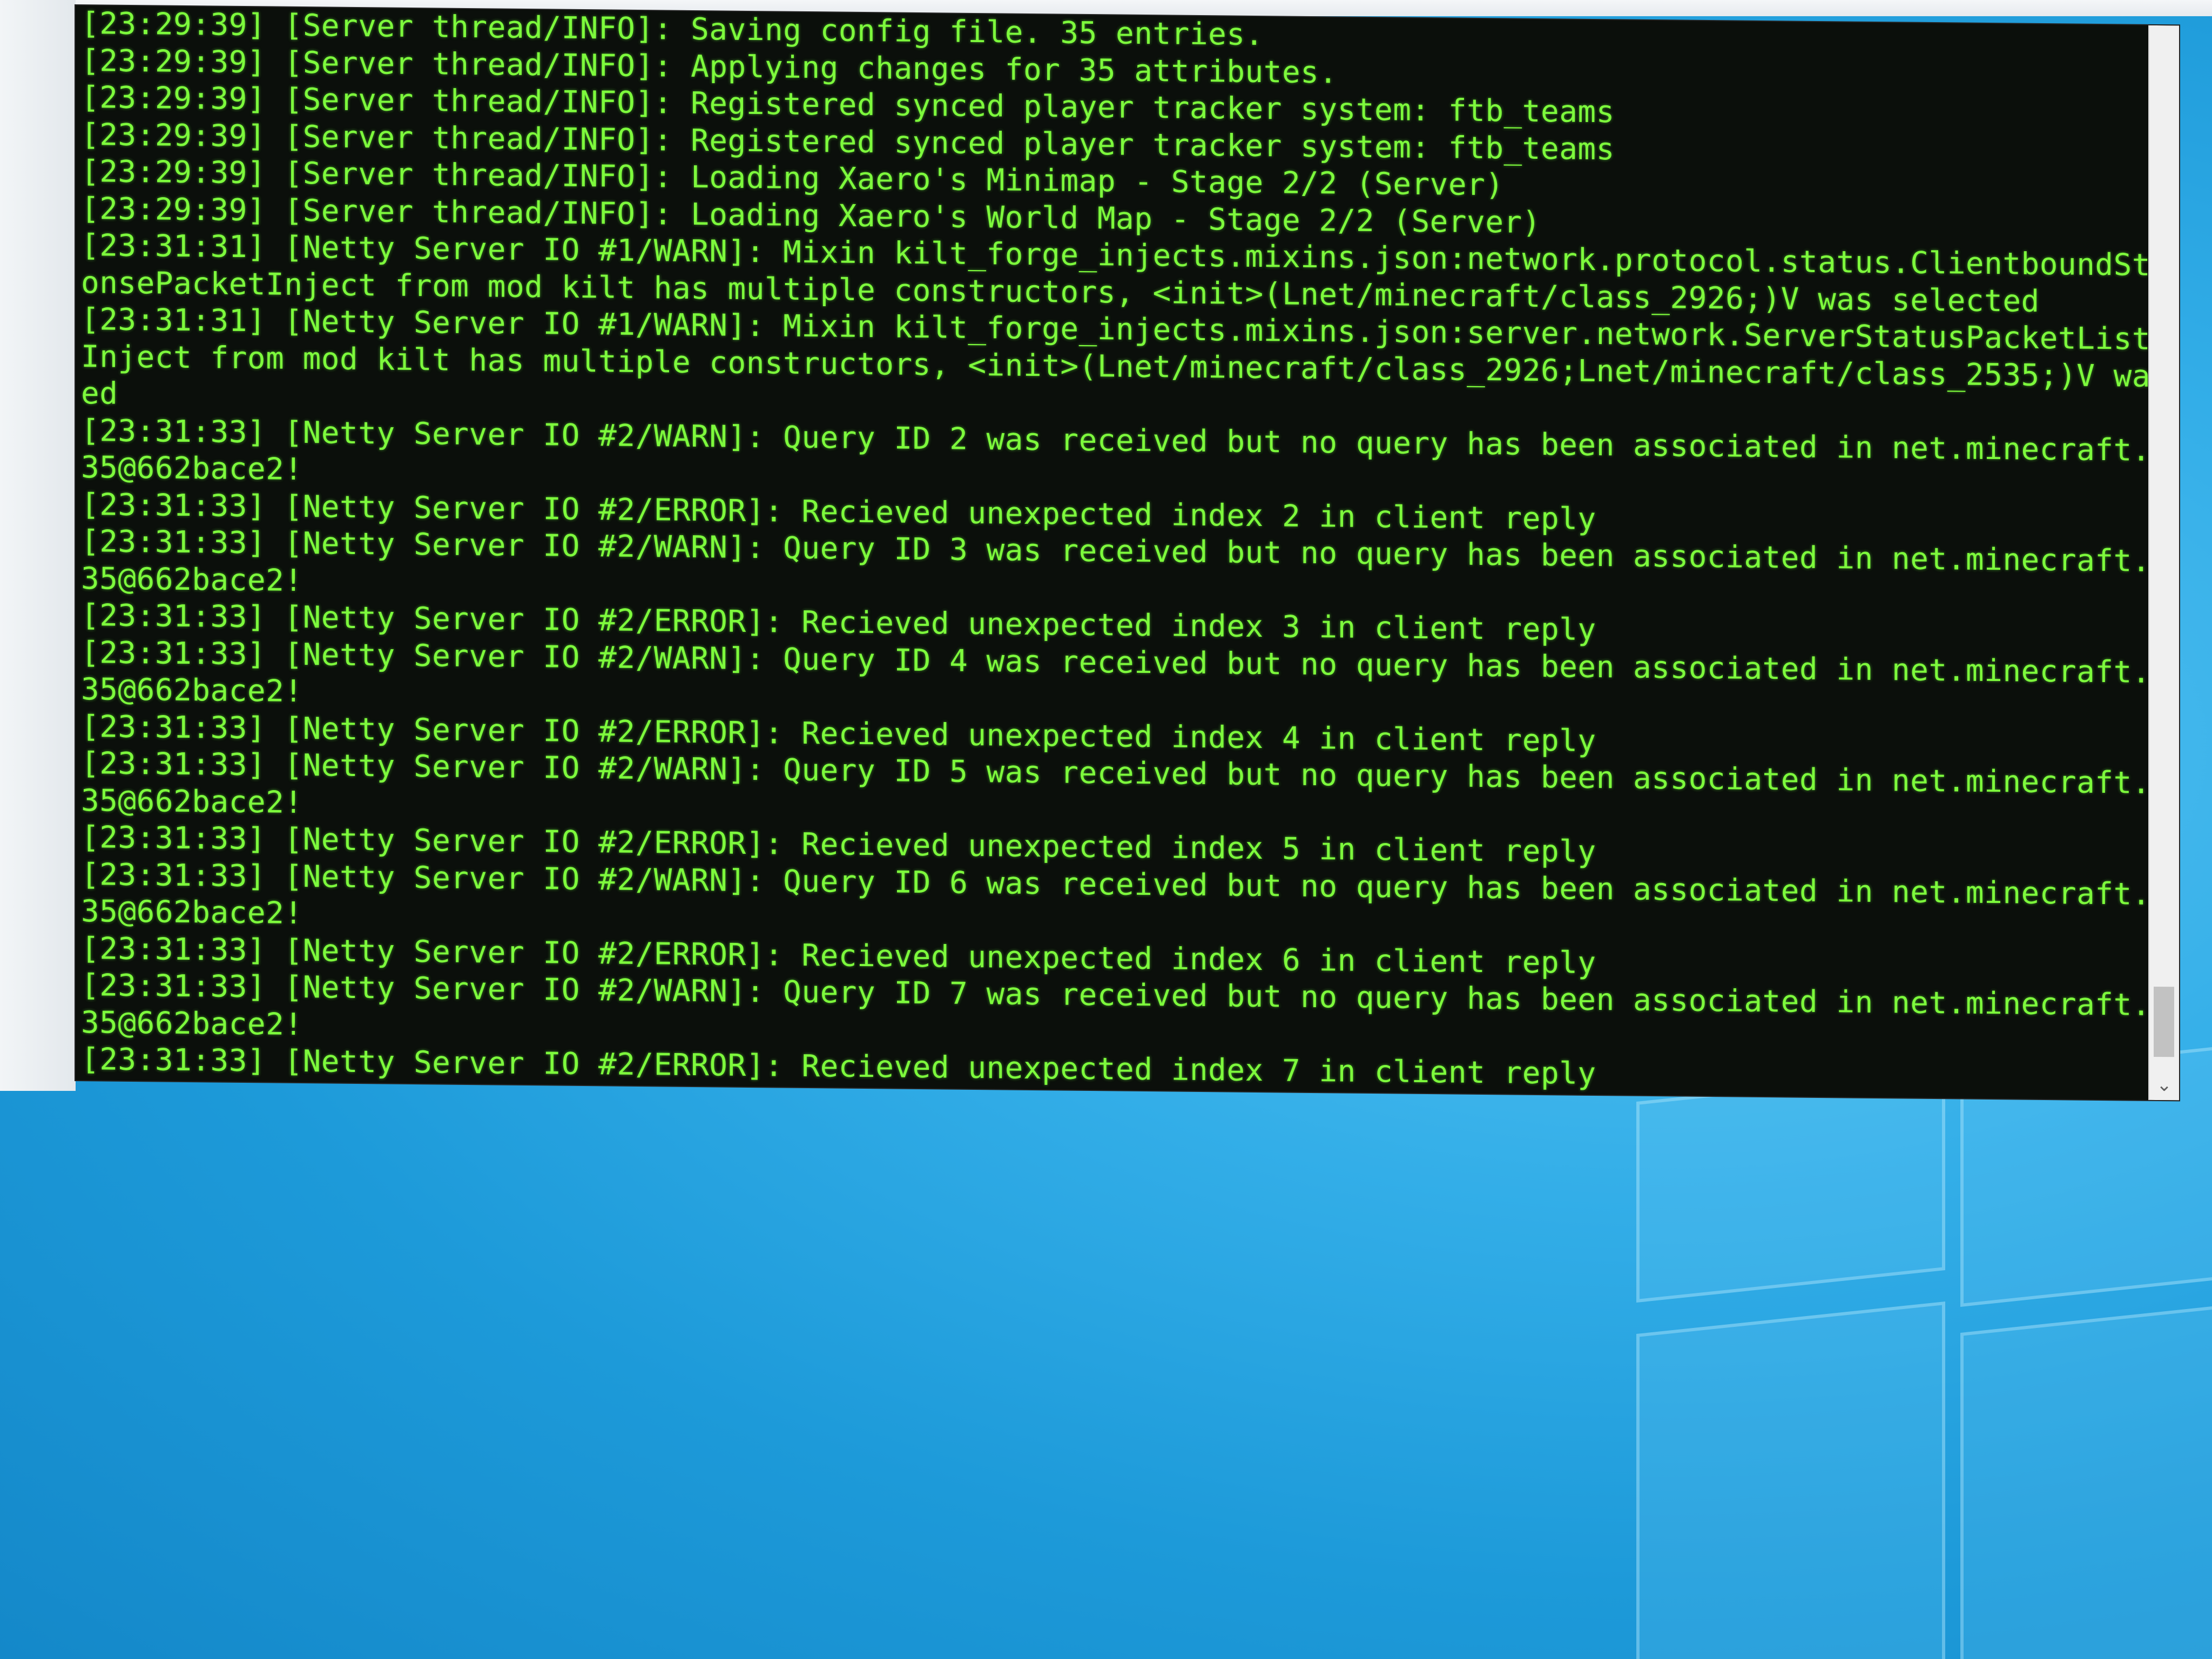  Describe the element at coordinates (2163, 563) in the screenshot. I see `vertical-scrollbar: ⌄` at that location.